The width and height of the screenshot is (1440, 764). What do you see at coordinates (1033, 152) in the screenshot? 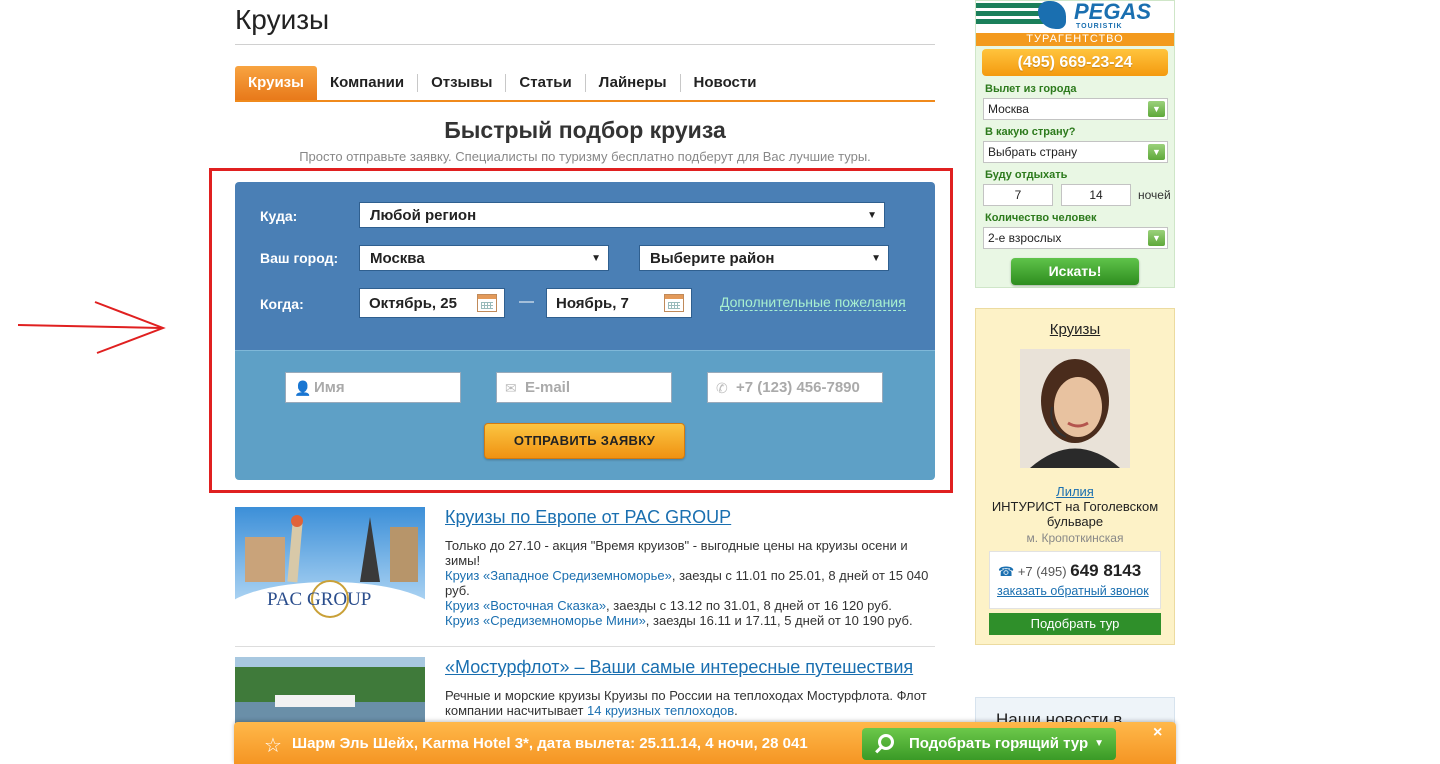
I see `country-value: Выбрать страну` at bounding box center [1033, 152].